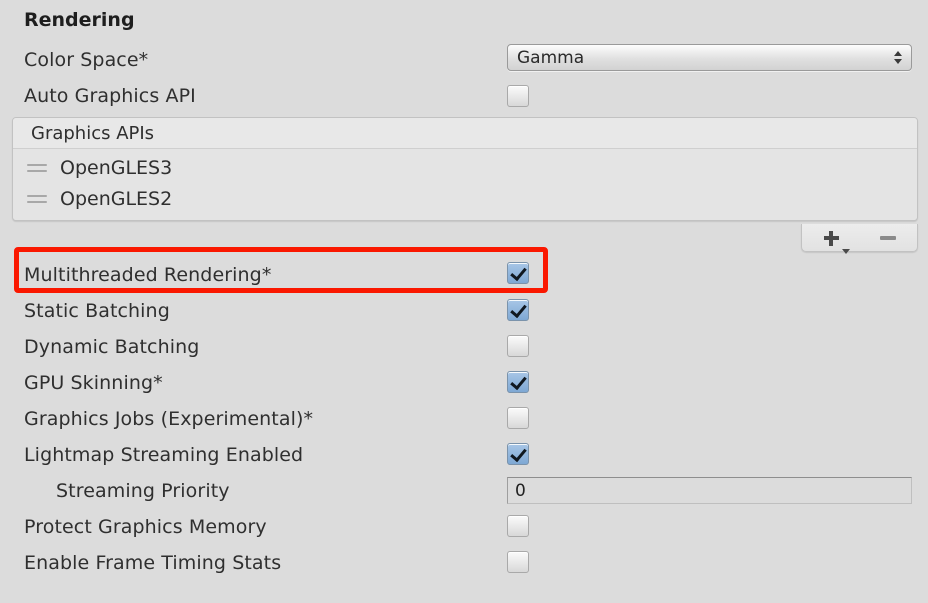  I want to click on chevron-updown-icon, so click(898, 57).